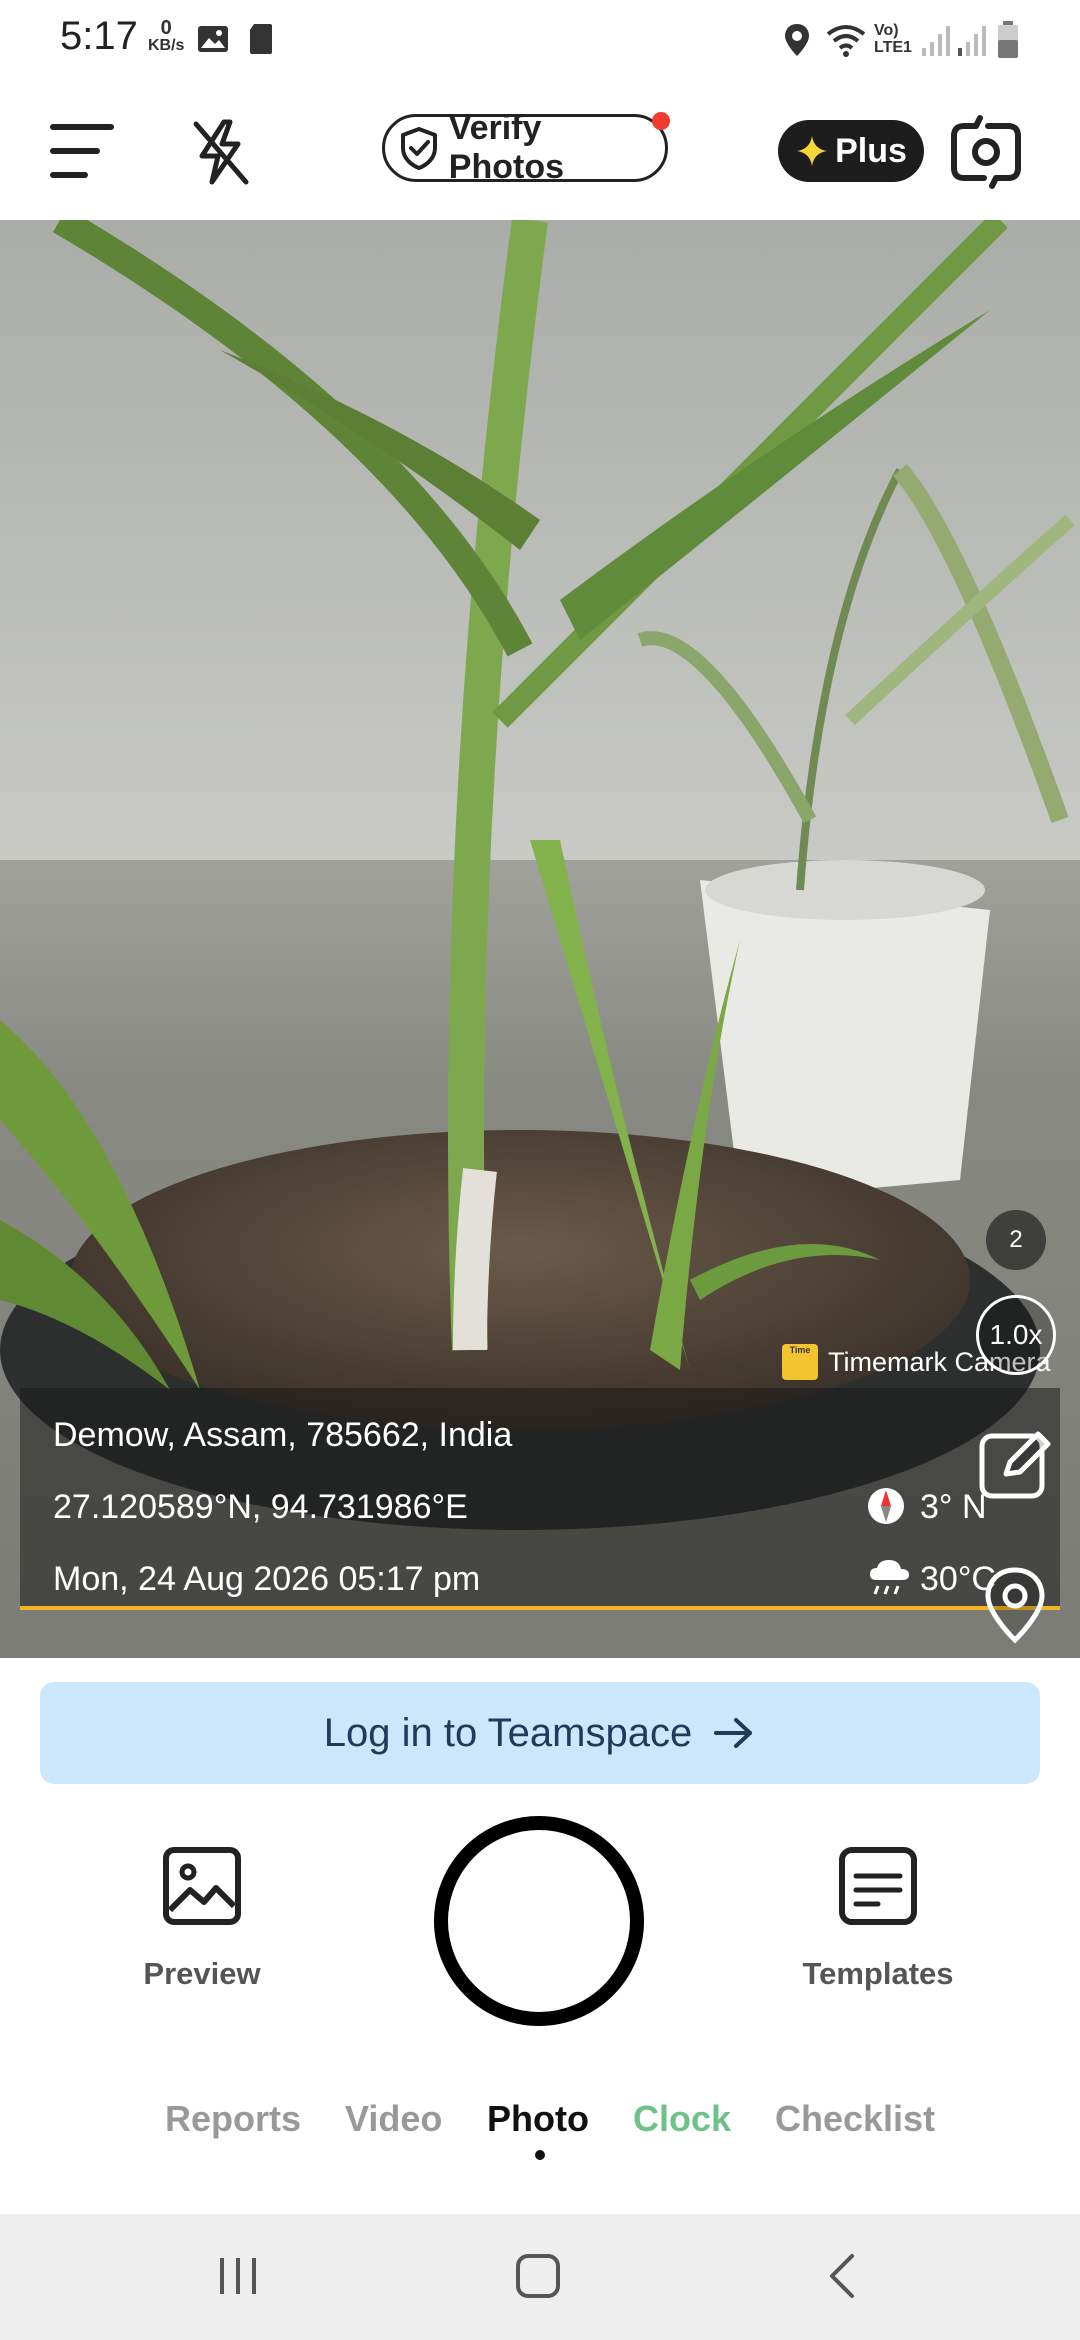  Describe the element at coordinates (812, 151) in the screenshot. I see `sparkle-icon` at that location.